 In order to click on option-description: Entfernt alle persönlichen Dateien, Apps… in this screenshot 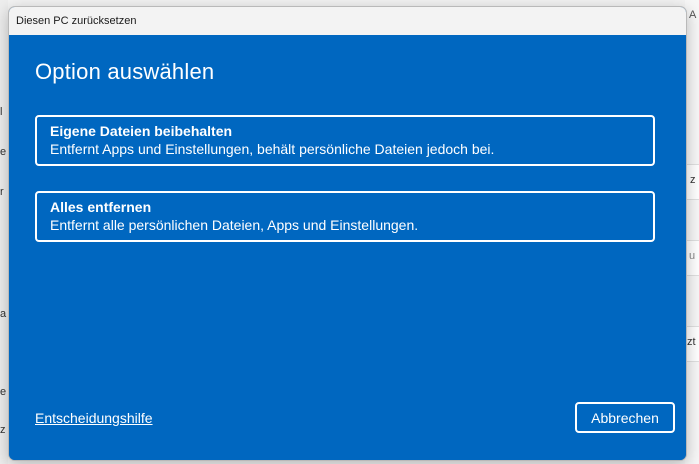, I will do `click(234, 225)`.